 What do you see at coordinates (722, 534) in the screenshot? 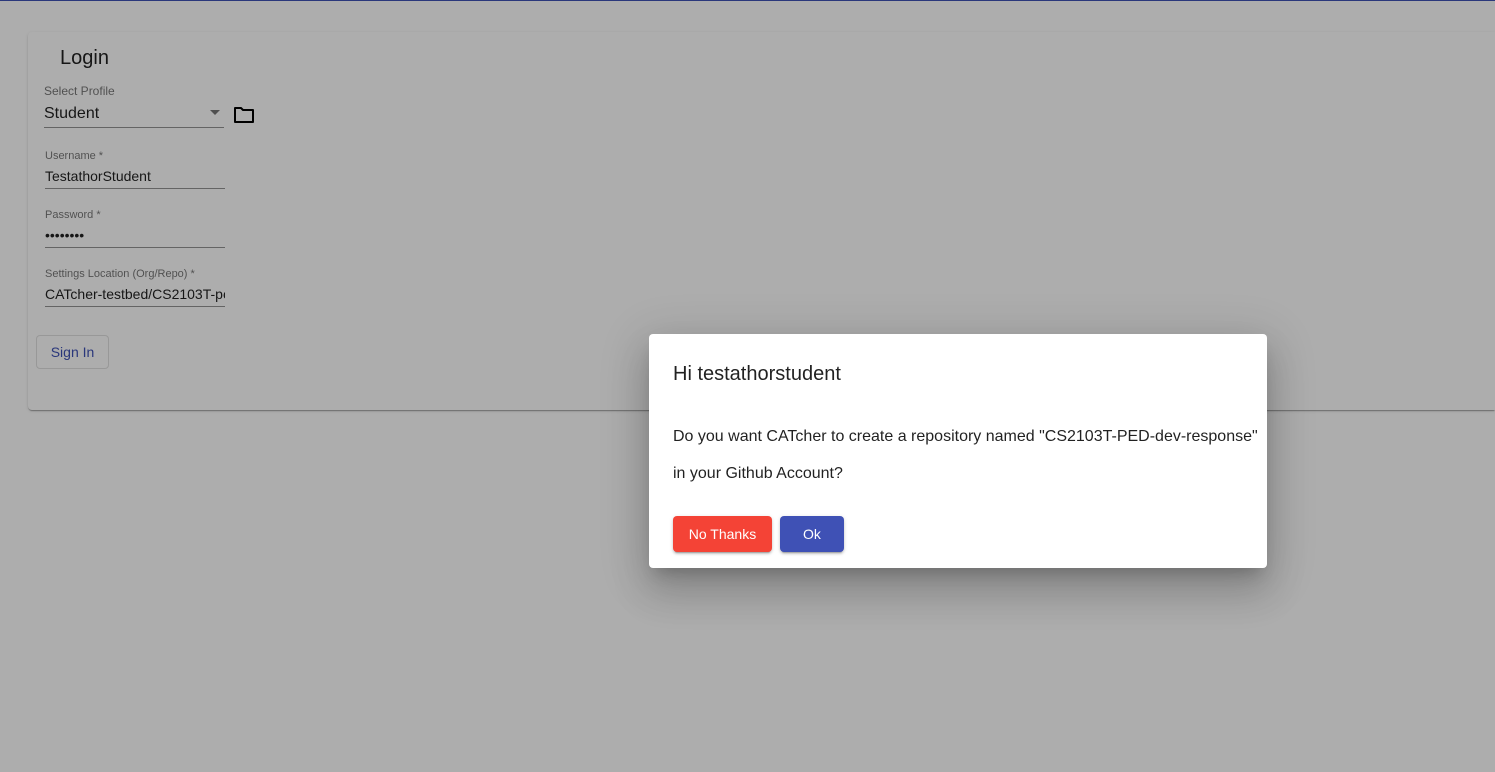
I see `no-thanks-button: No Thanks` at bounding box center [722, 534].